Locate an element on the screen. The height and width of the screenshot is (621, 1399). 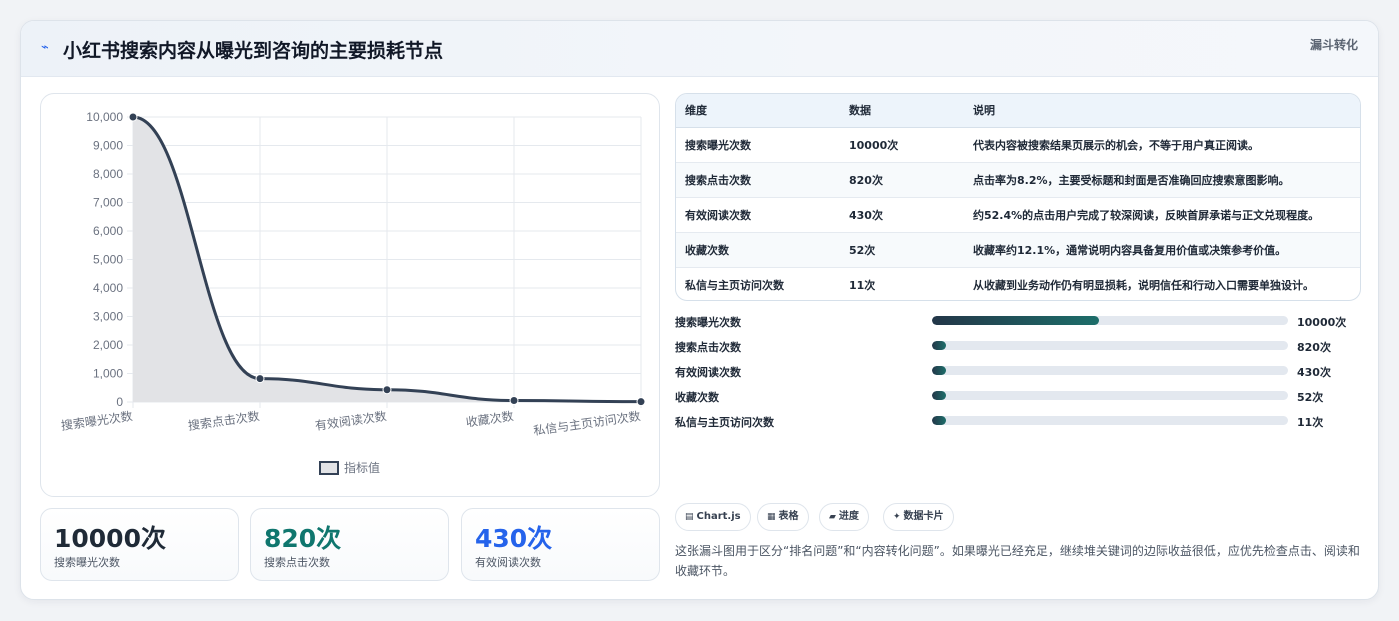
progress-row: 收藏次数 52次 is located at coordinates (1020, 400).